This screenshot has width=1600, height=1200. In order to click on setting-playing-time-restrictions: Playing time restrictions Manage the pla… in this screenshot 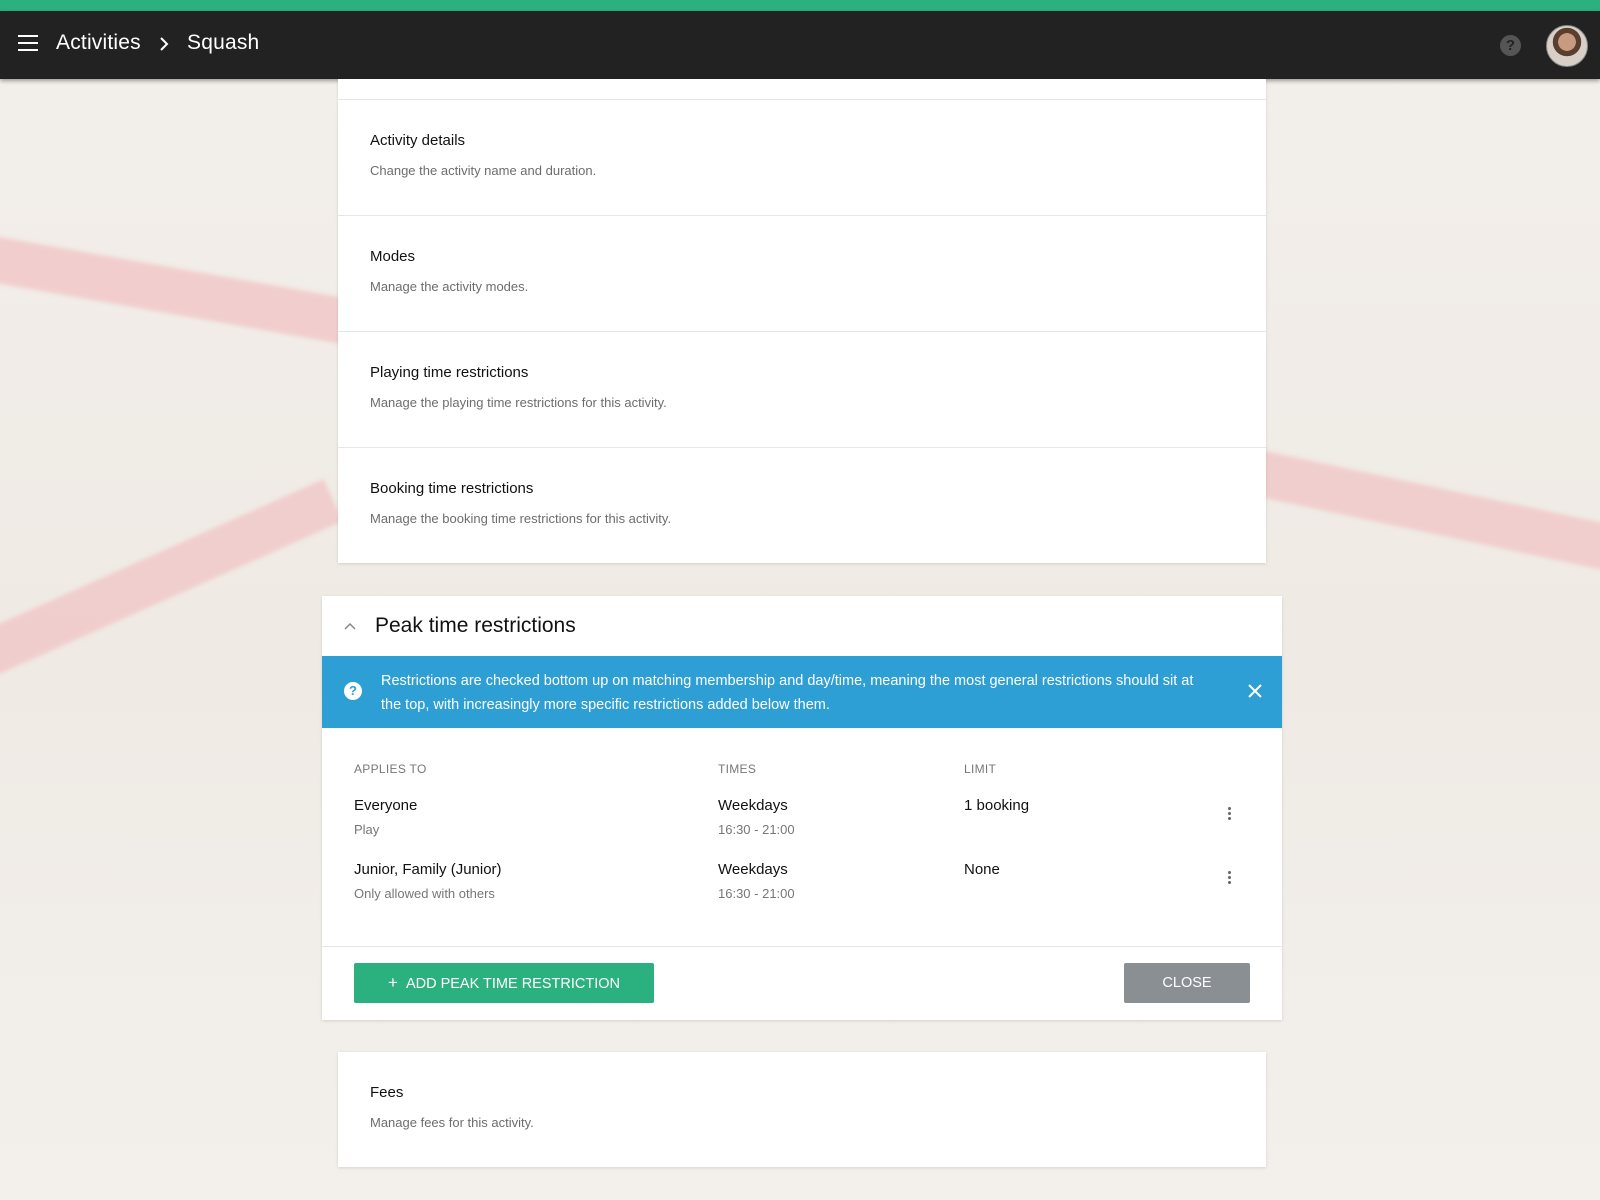, I will do `click(802, 389)`.